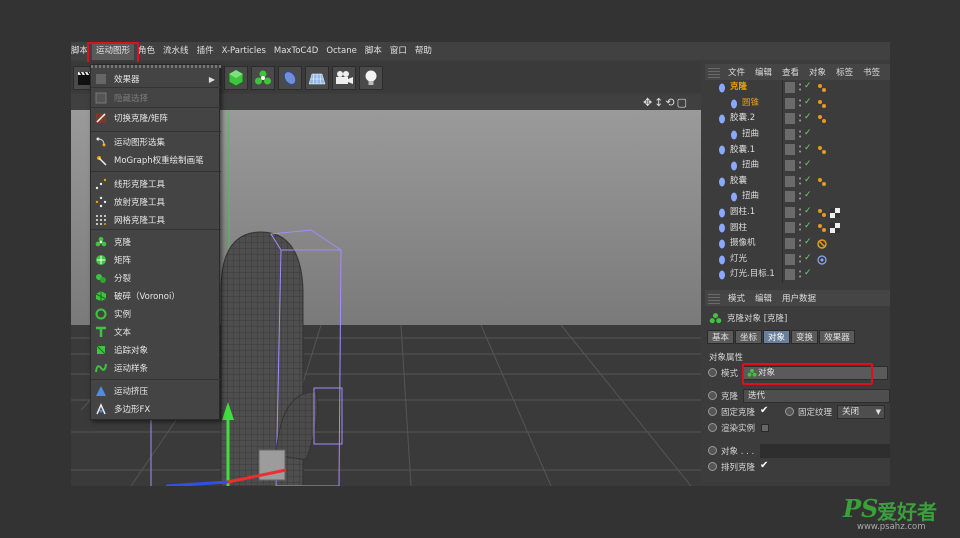 This screenshot has width=960, height=538. Describe the element at coordinates (244, 51) in the screenshot. I see `menu-x-particles: X-Particles` at that location.